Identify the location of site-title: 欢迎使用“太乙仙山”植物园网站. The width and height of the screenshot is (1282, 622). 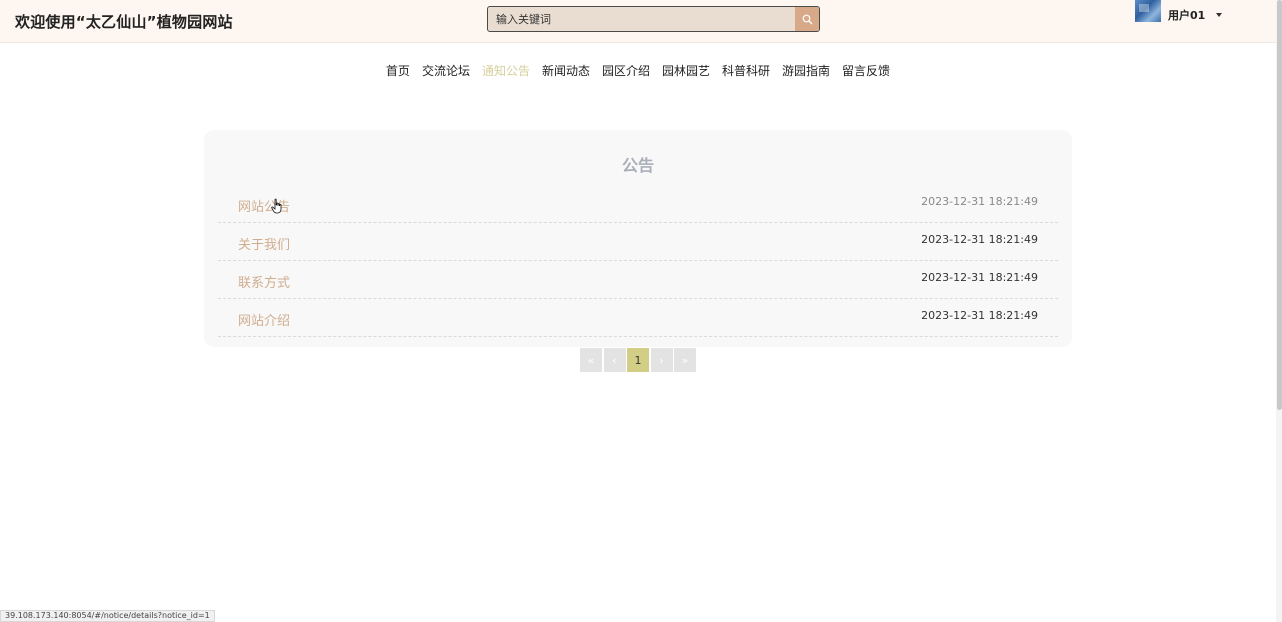
(124, 22).